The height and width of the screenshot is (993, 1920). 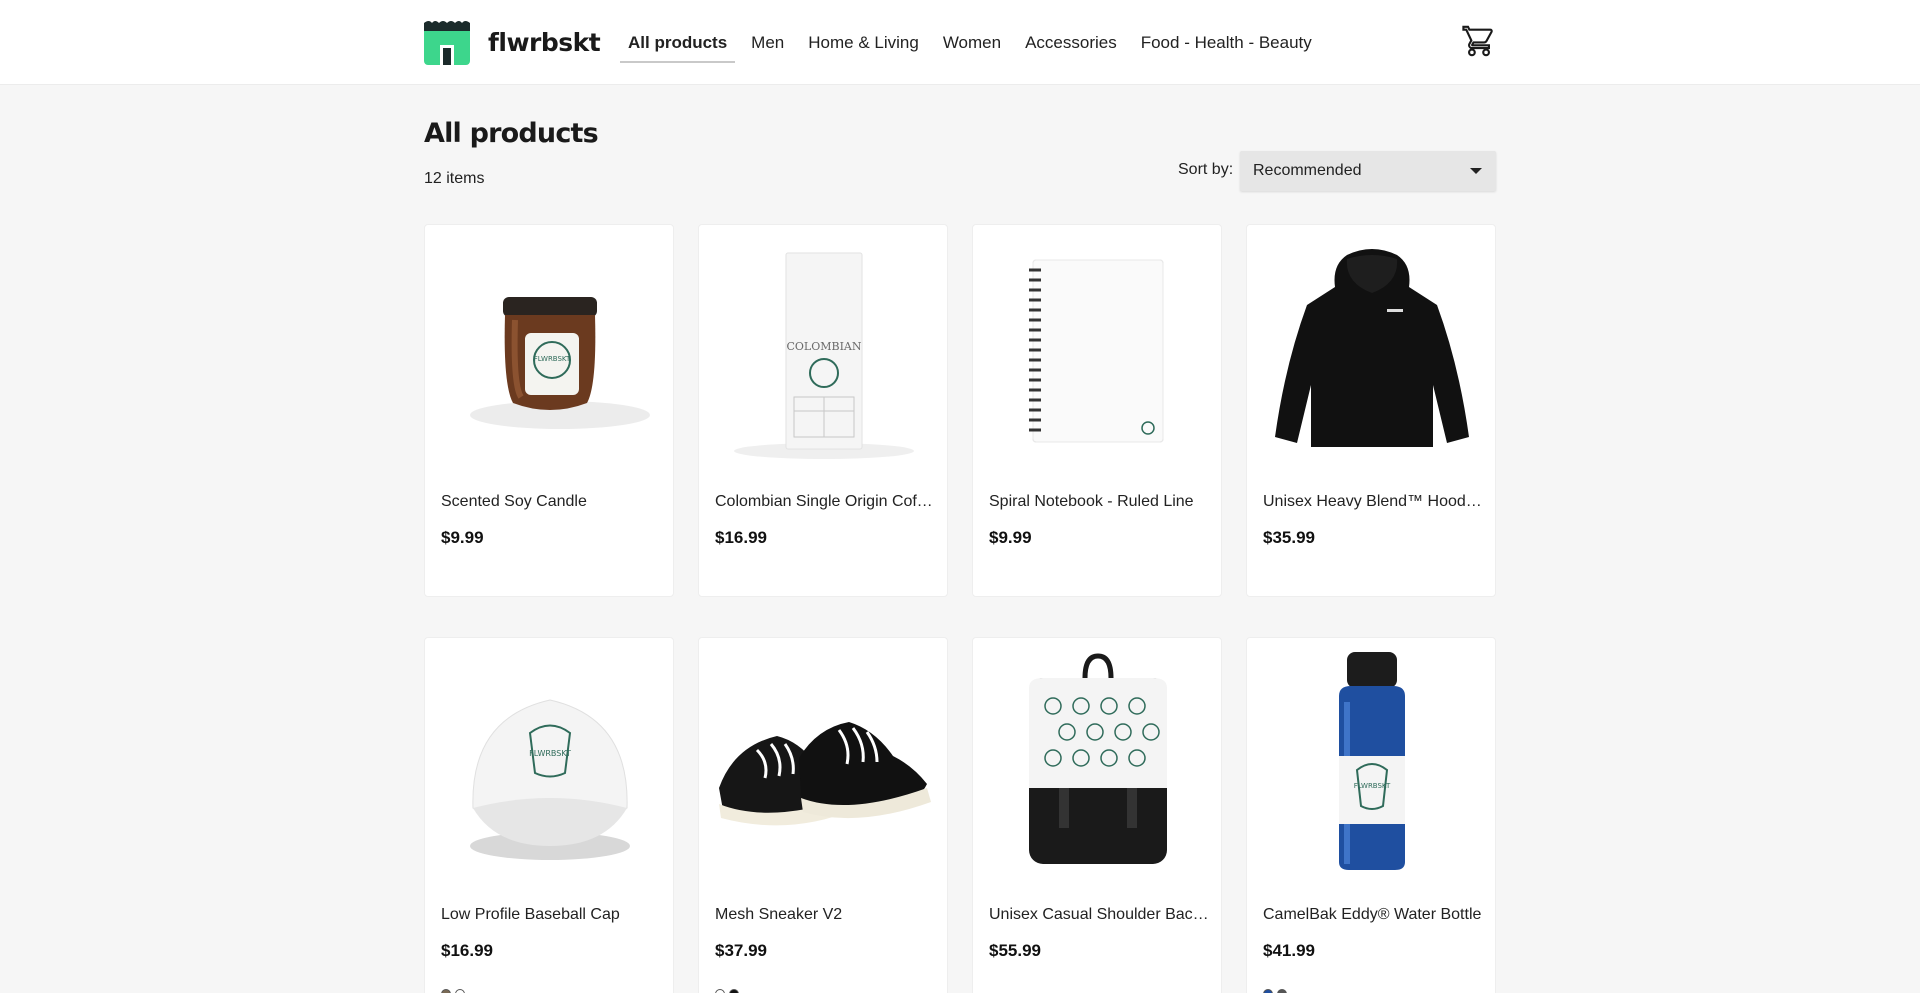 What do you see at coordinates (1071, 43) in the screenshot?
I see `nav-item-accessories: Accessories` at bounding box center [1071, 43].